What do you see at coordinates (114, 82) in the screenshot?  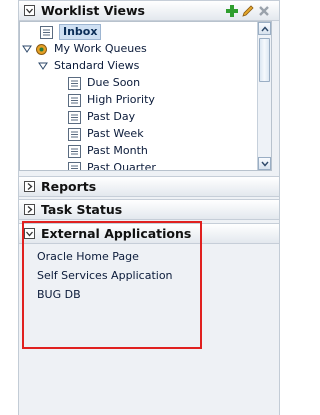 I see `tree-item-label: Due Soon` at bounding box center [114, 82].